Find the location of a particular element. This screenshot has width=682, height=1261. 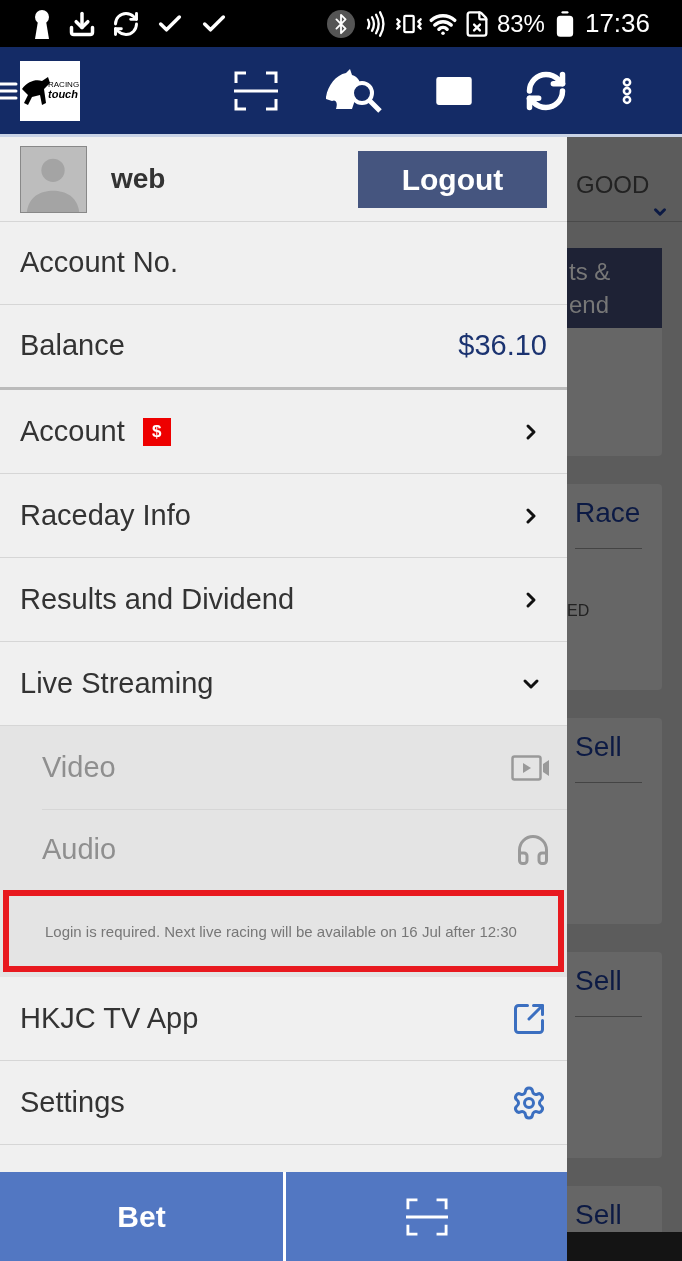

battery-percent: 83% is located at coordinates (520, 23).